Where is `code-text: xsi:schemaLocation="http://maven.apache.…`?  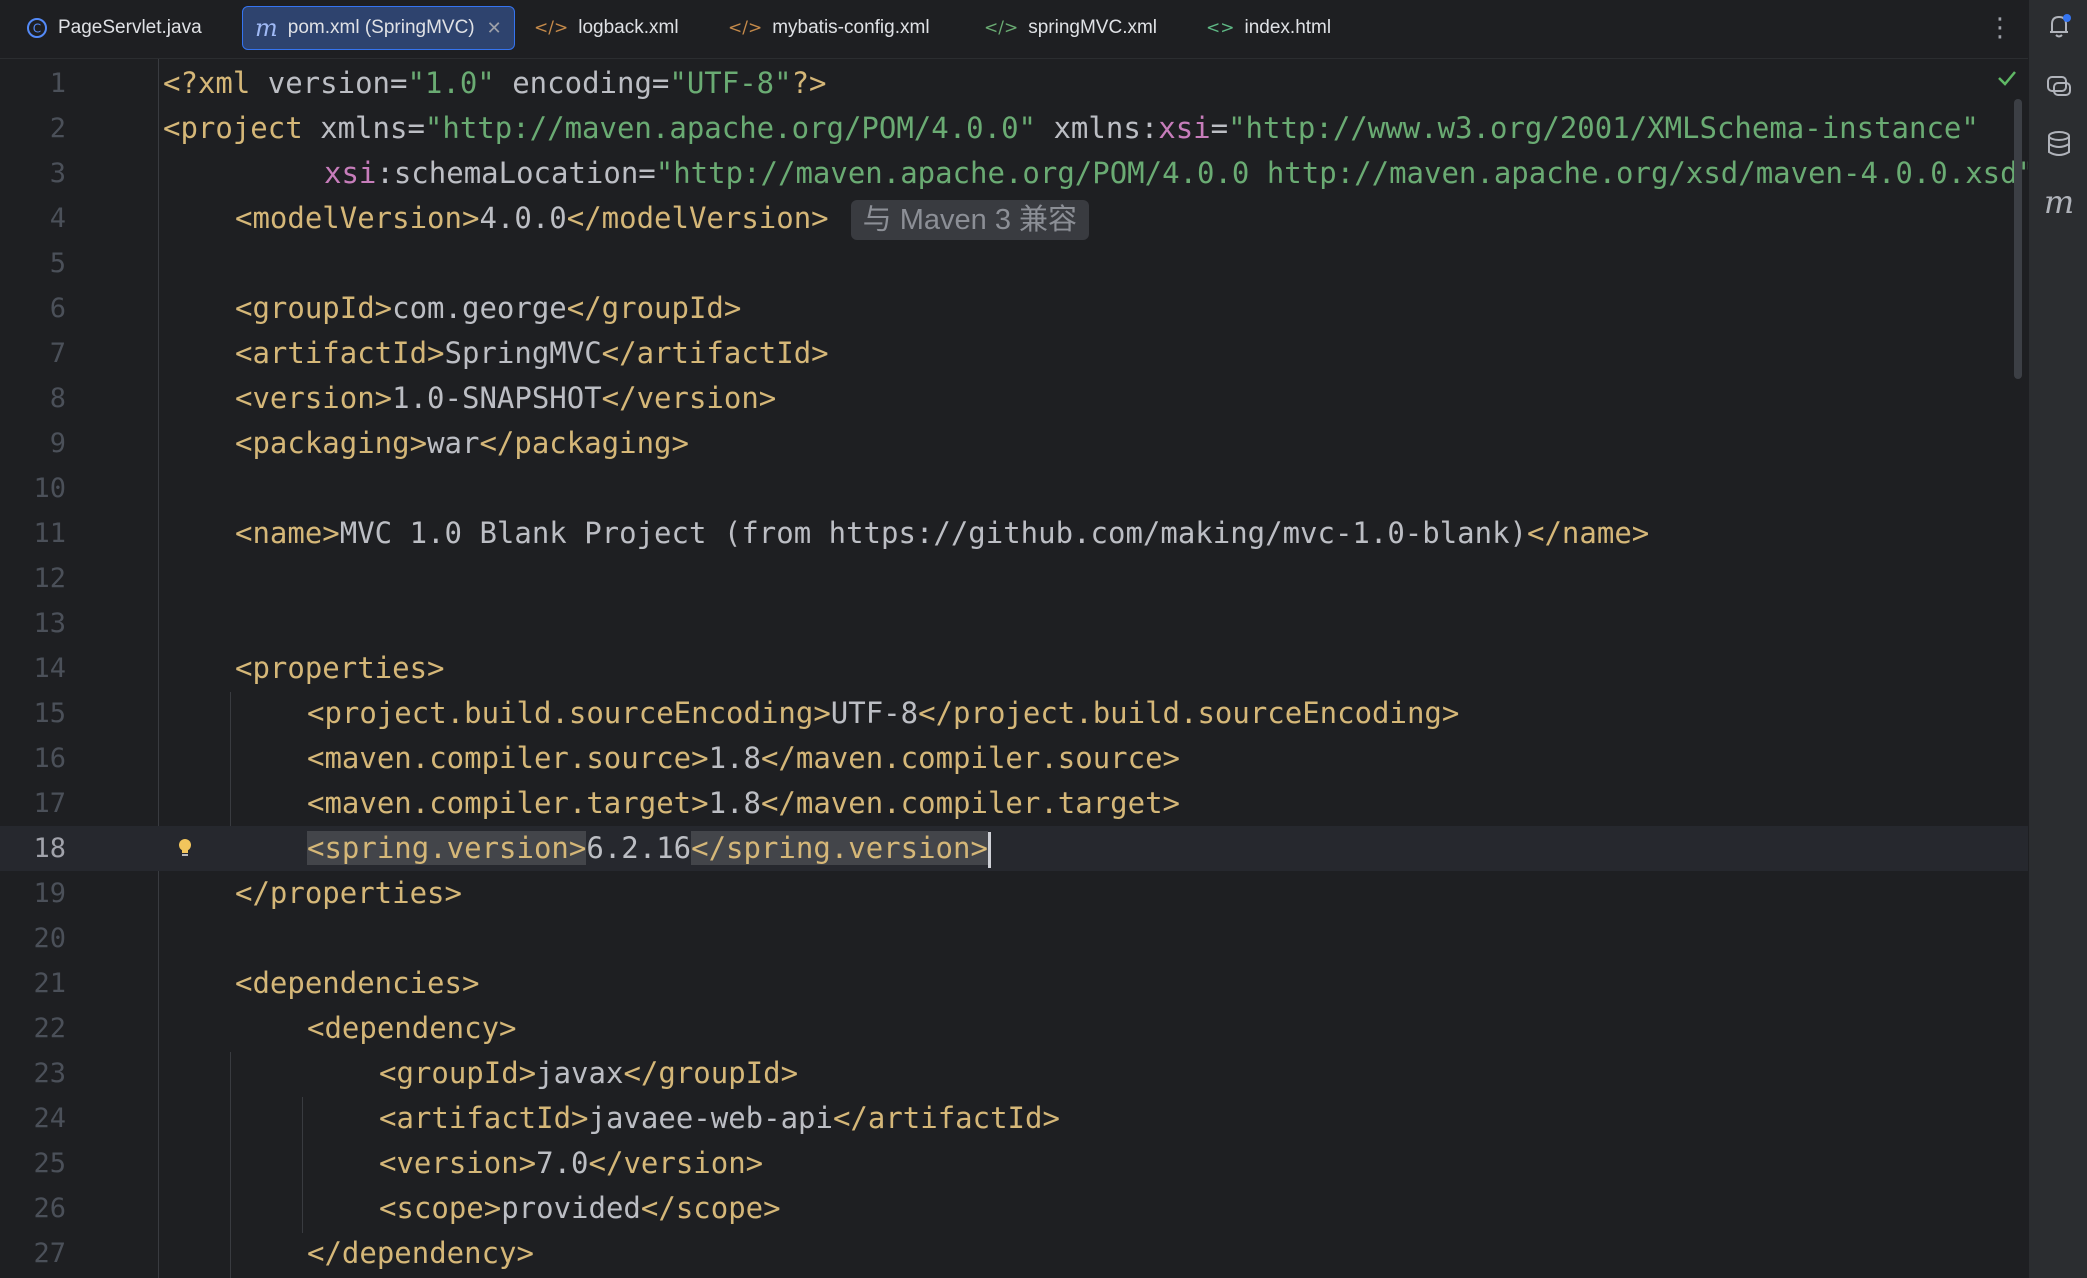 code-text: xsi:schemaLocation="http://maven.apache.… is located at coordinates (1176, 173).